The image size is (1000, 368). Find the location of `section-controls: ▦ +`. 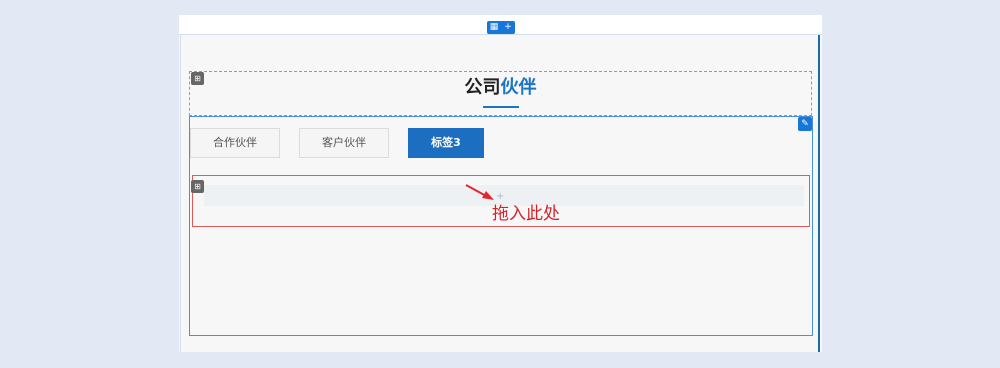

section-controls: ▦ + is located at coordinates (501, 27).